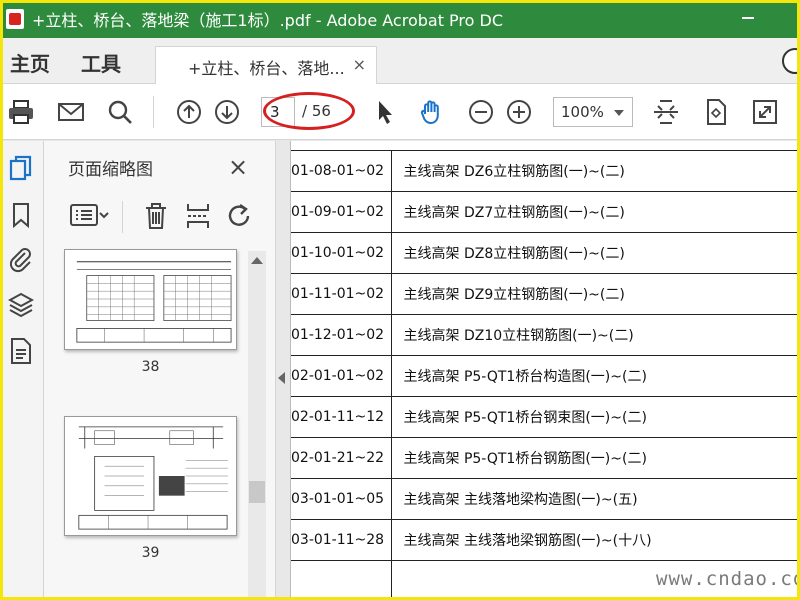 This screenshot has height=600, width=800. What do you see at coordinates (593, 458) in the screenshot?
I see `drawing-title: 主线高架 P5-QT1桥台钢筋图(一)~(二)` at bounding box center [593, 458].